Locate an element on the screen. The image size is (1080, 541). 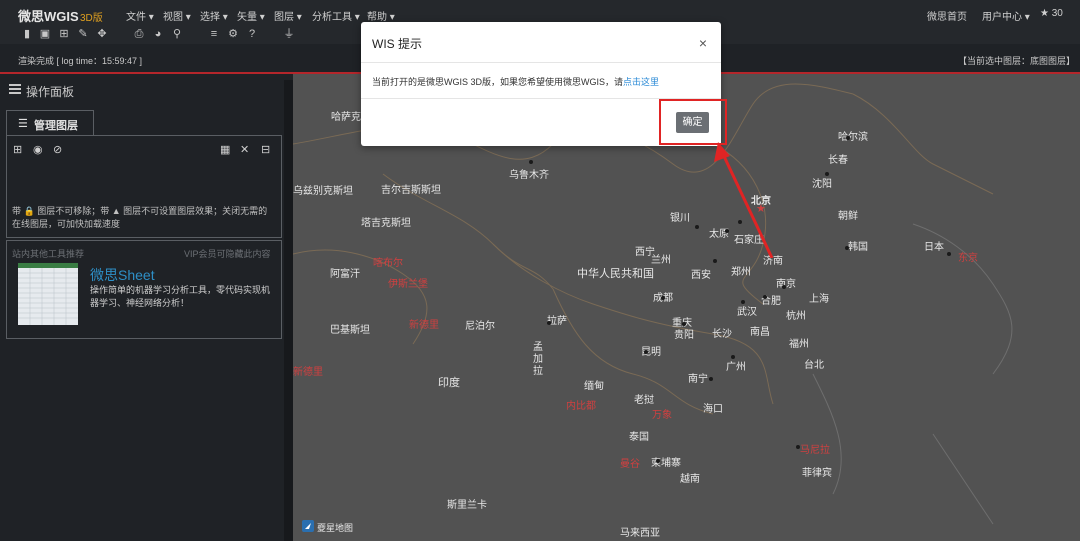
map-label: 南京 is located at coordinates (786, 284).